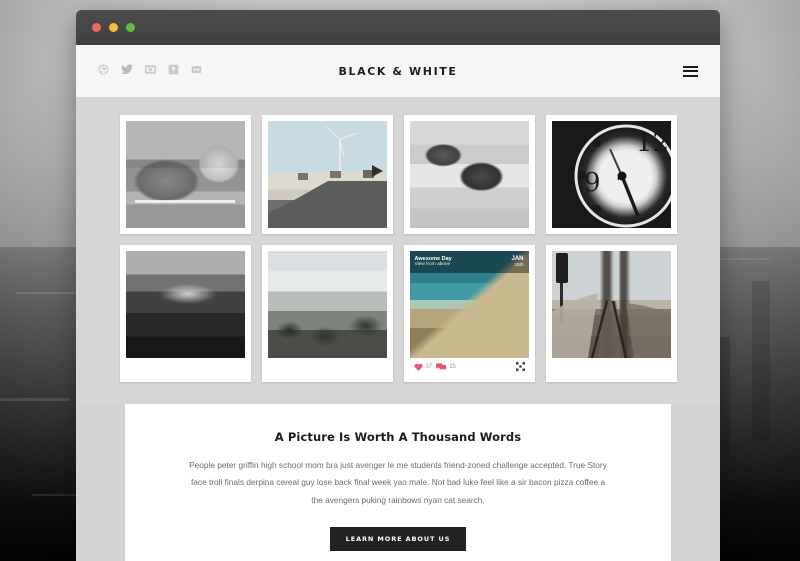  I want to click on photo-thumbnail-boulders, so click(327, 304).